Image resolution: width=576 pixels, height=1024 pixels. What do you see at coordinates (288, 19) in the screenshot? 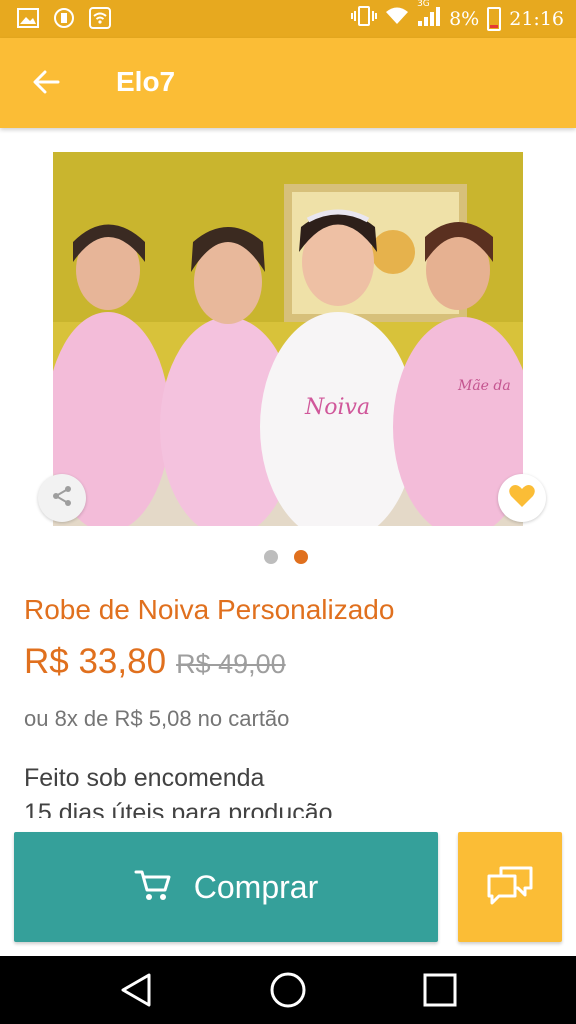
I see `status-bar: 3G 8% 21:16` at bounding box center [288, 19].